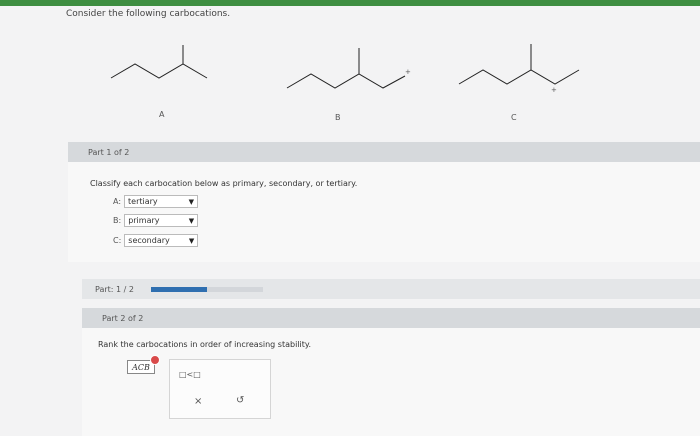  What do you see at coordinates (179, 289) in the screenshot?
I see `progress-bar-fill` at bounding box center [179, 289].